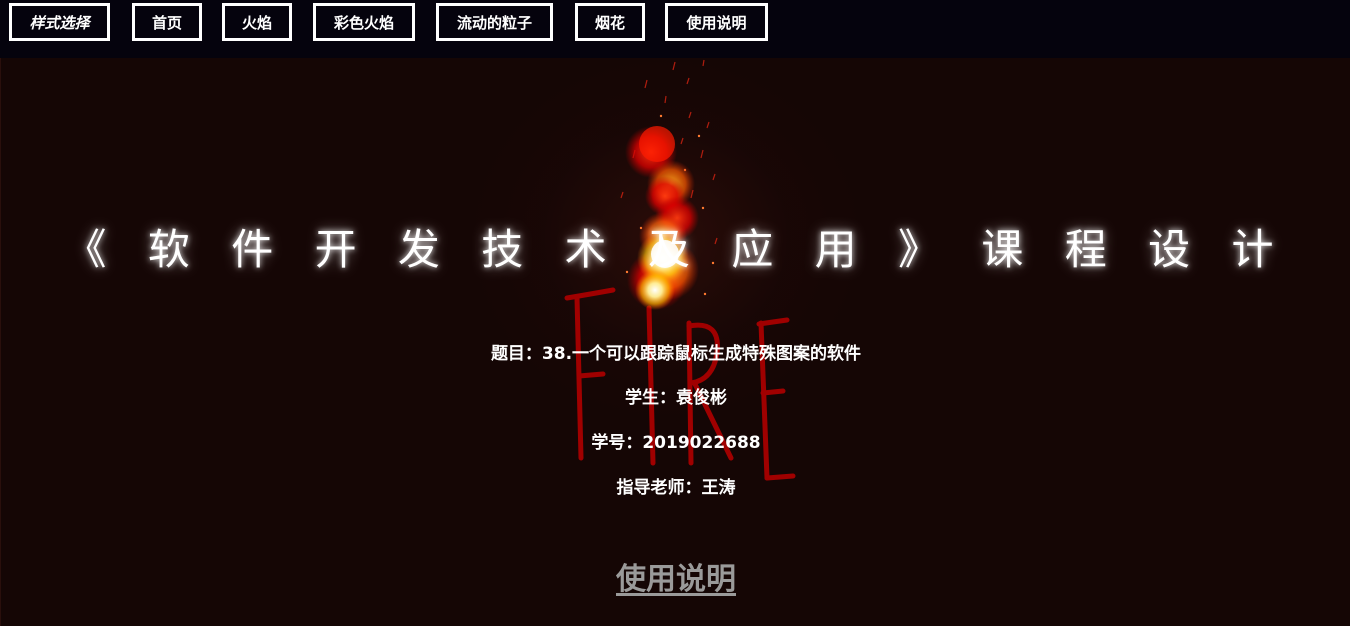 The image size is (1350, 626). Describe the element at coordinates (676, 354) in the screenshot. I see `topic-text: 题目：38.一个可以跟踪鼠标生成特殊图案的软件` at that location.